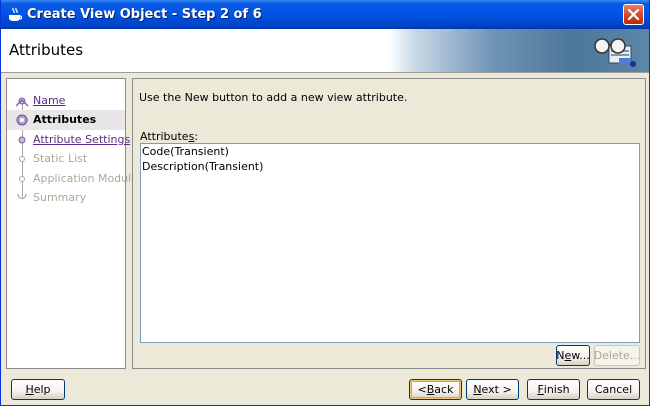  Describe the element at coordinates (46, 50) in the screenshot. I see `page-title: Attributes` at that location.